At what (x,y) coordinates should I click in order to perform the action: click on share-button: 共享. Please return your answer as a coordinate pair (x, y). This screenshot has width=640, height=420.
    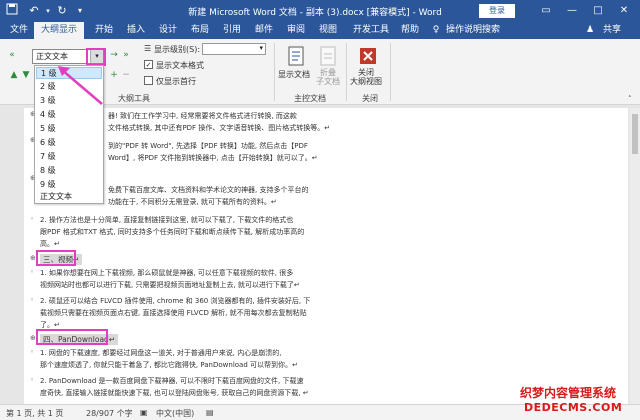
    Looking at the image, I should click on (612, 30).